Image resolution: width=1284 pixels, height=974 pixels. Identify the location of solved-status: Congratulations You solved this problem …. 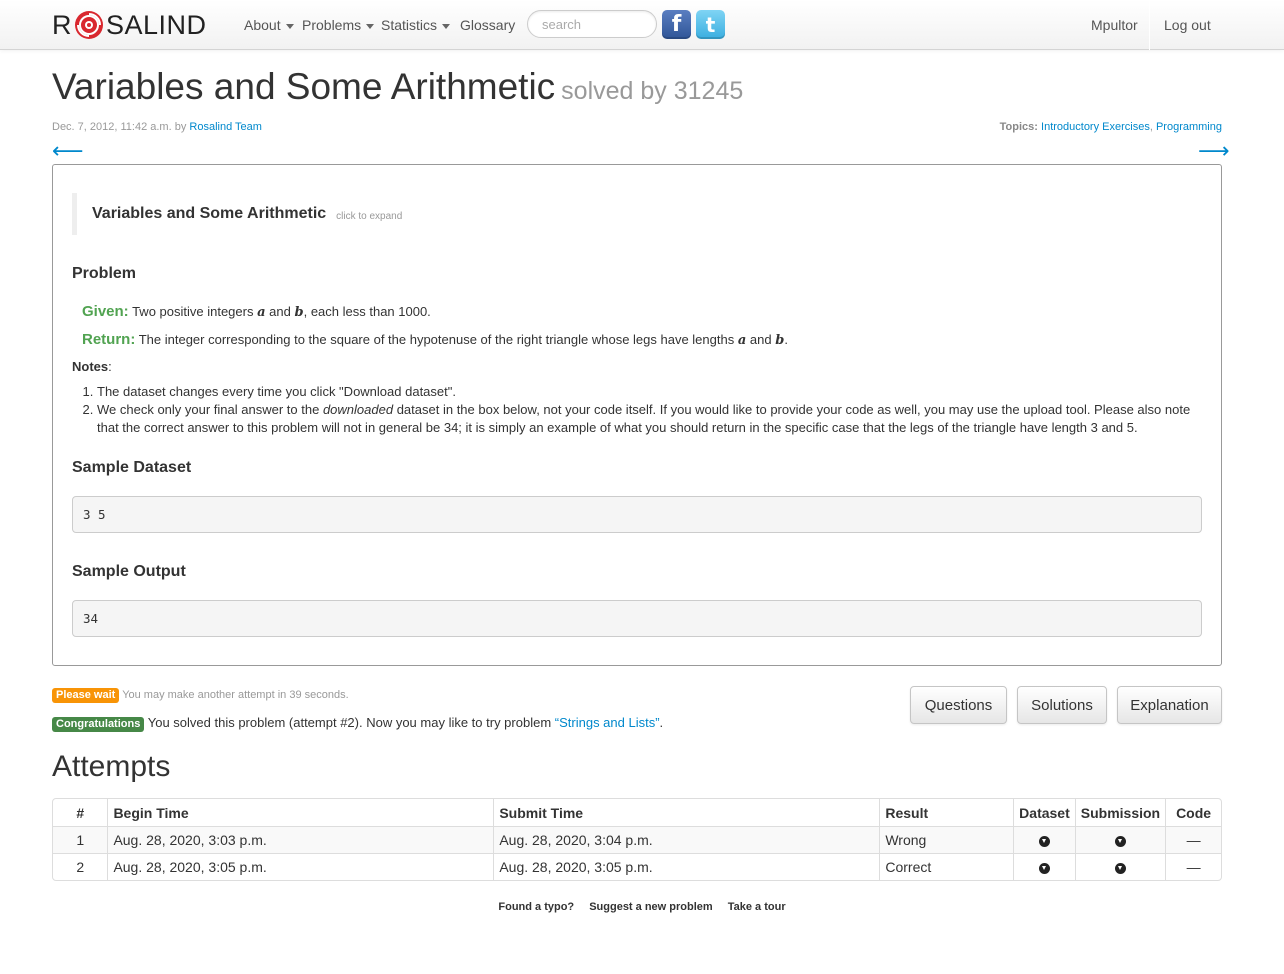
(357, 723).